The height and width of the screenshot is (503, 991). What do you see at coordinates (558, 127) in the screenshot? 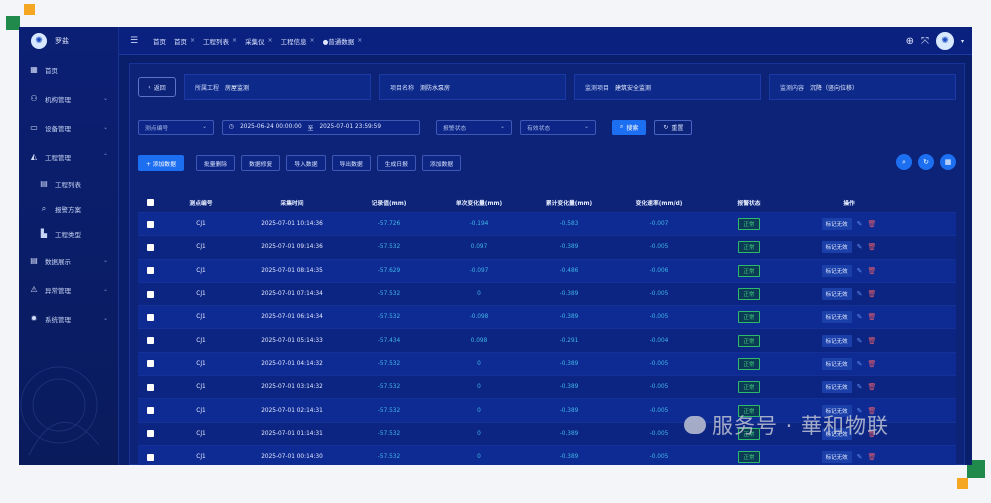
I see `valid-status-select: 有效状态 ⌄` at bounding box center [558, 127].